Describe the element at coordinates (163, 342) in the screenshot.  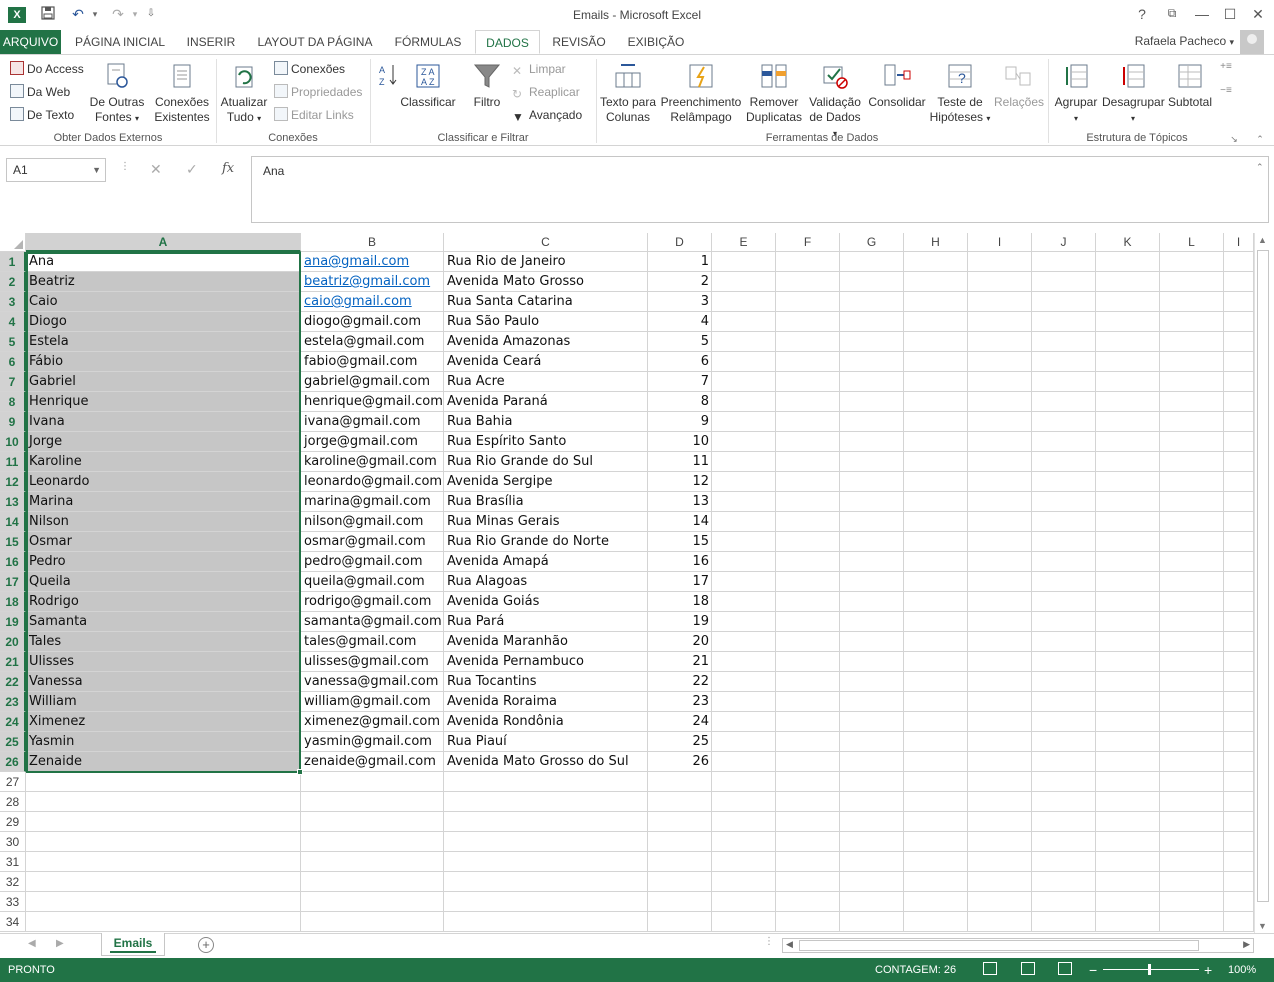
I see `cell-a: Estela` at that location.